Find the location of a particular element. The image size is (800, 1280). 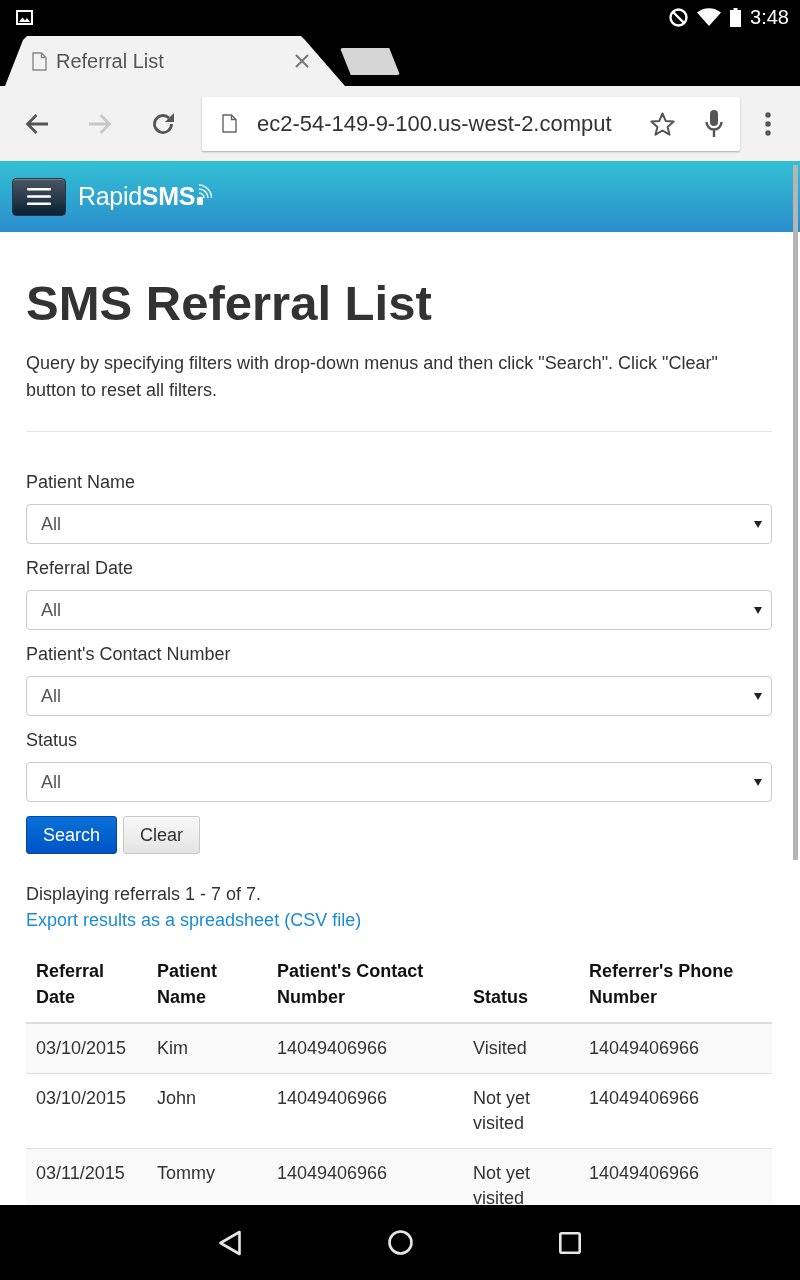

star-icon is located at coordinates (662, 123).